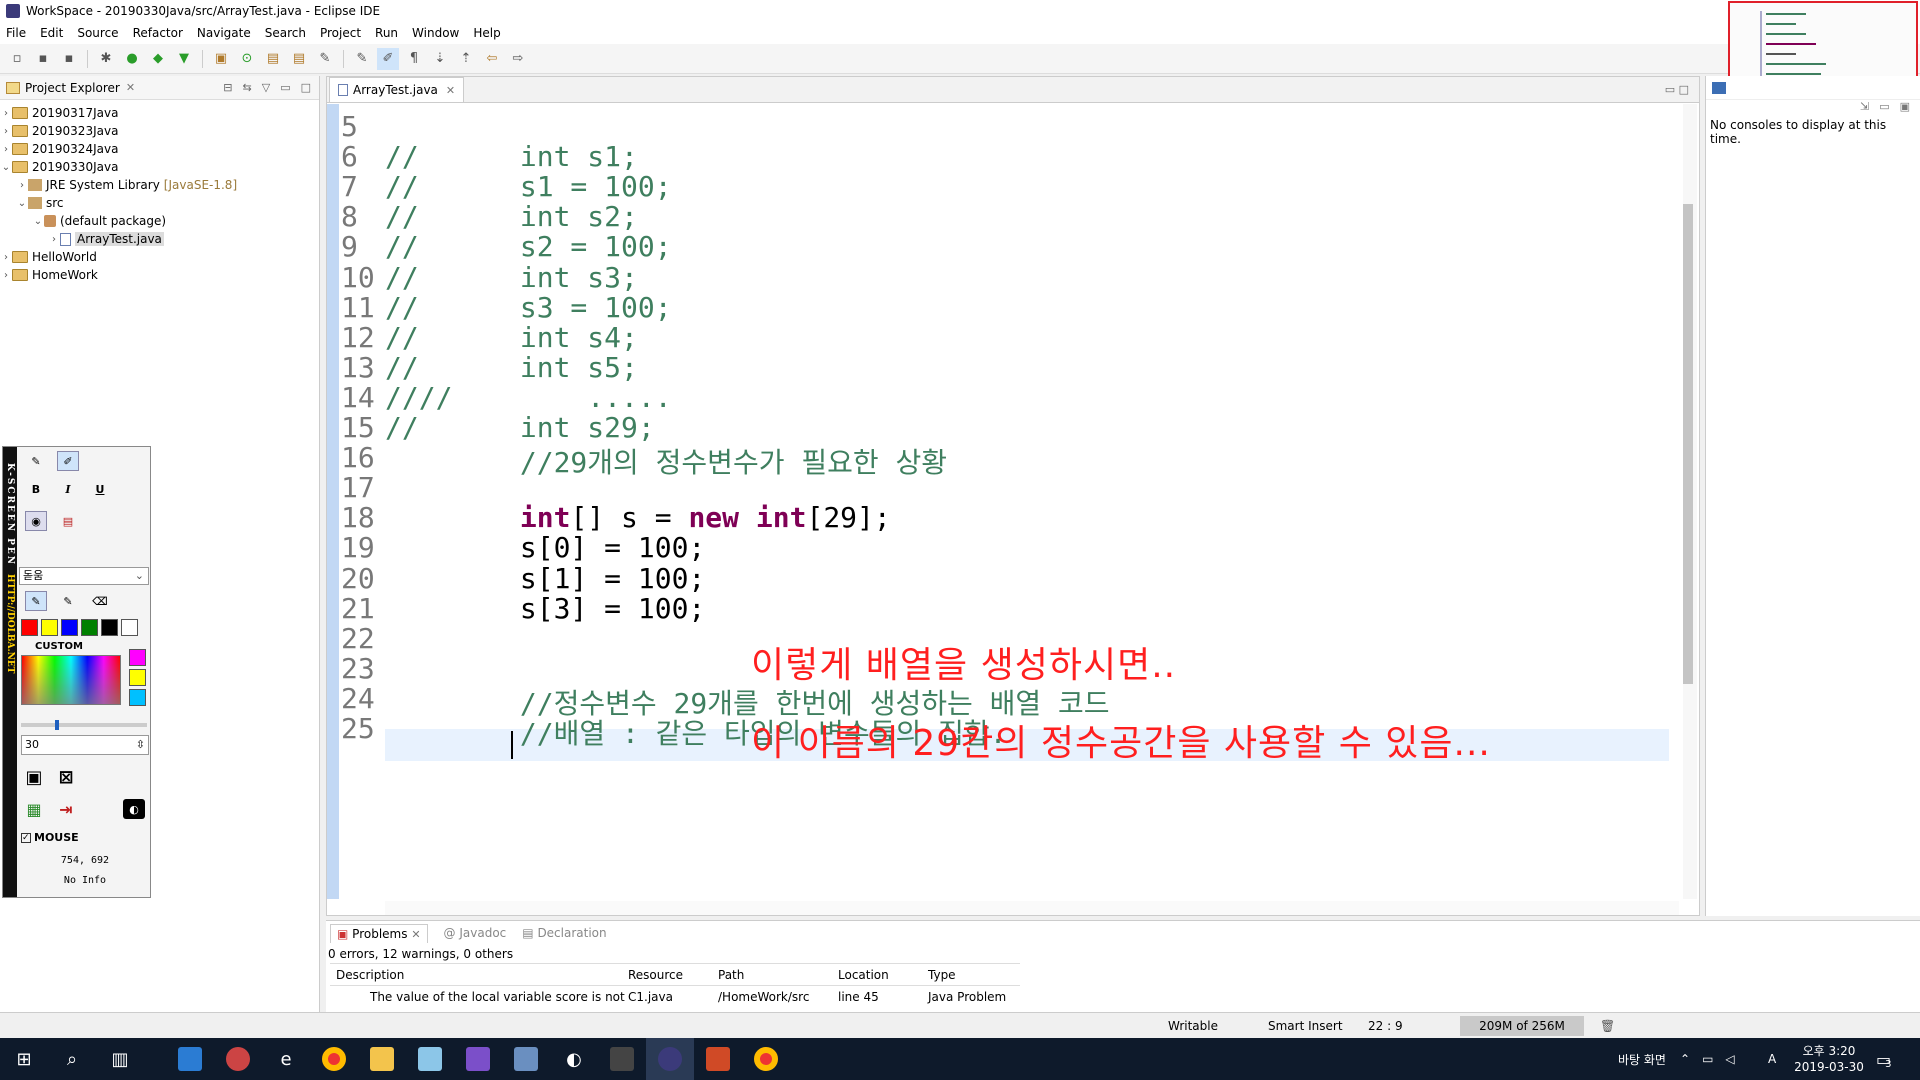 The width and height of the screenshot is (1920, 1080). Describe the element at coordinates (1707, 1059) in the screenshot. I see `system-tray: ⌃ ▭ ◁` at that location.